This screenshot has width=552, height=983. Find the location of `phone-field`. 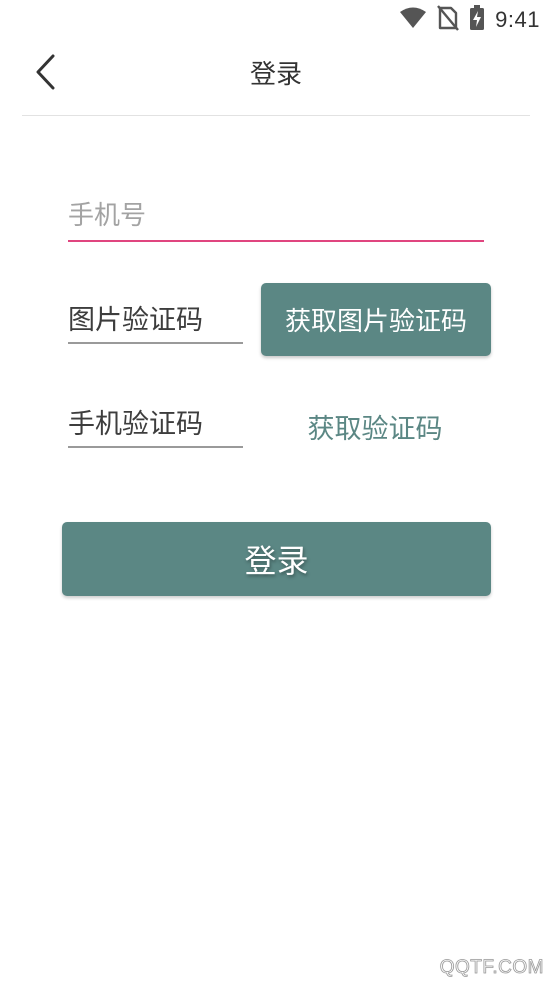

phone-field is located at coordinates (276, 218).